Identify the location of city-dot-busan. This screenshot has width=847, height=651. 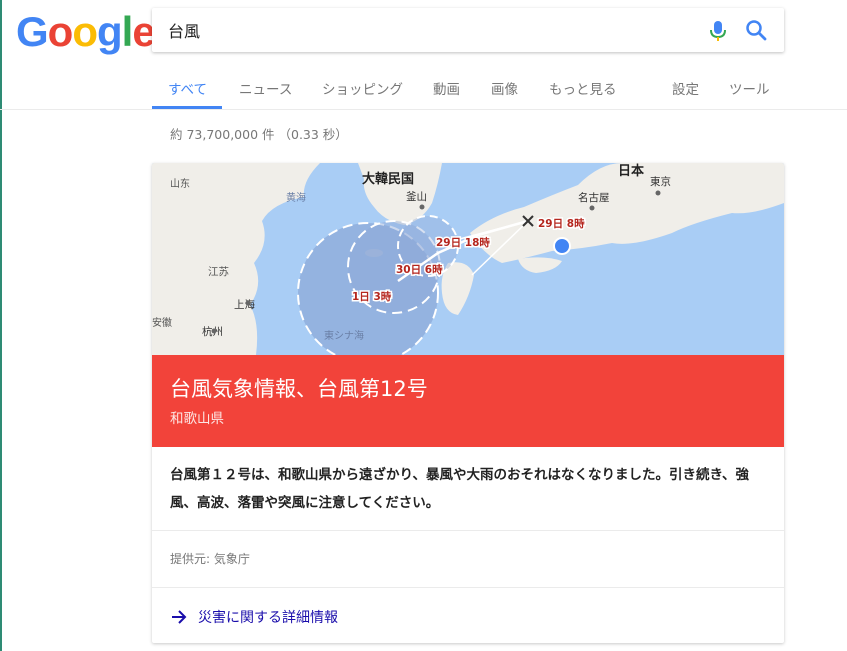
(422, 207).